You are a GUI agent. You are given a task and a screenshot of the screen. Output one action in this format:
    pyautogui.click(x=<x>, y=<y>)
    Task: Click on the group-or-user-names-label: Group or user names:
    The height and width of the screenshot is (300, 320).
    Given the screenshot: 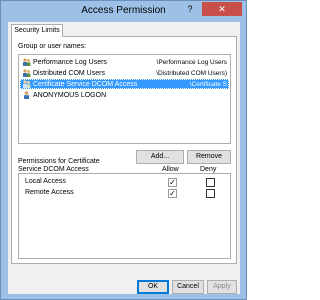 What is the action you would take?
    pyautogui.click(x=52, y=46)
    